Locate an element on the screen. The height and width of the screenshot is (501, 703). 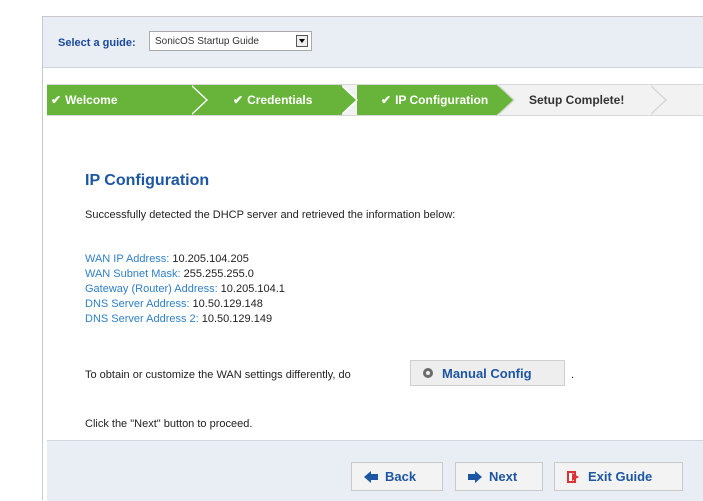
info-row: Gateway (Router) Address: 10.205.104.1 is located at coordinates (185, 289).